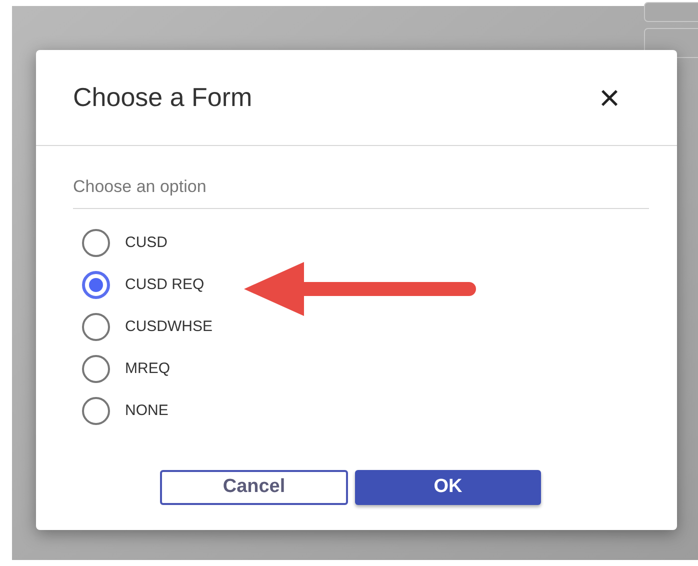 The width and height of the screenshot is (698, 566). What do you see at coordinates (146, 242) in the screenshot?
I see `option-label: CUSD` at bounding box center [146, 242].